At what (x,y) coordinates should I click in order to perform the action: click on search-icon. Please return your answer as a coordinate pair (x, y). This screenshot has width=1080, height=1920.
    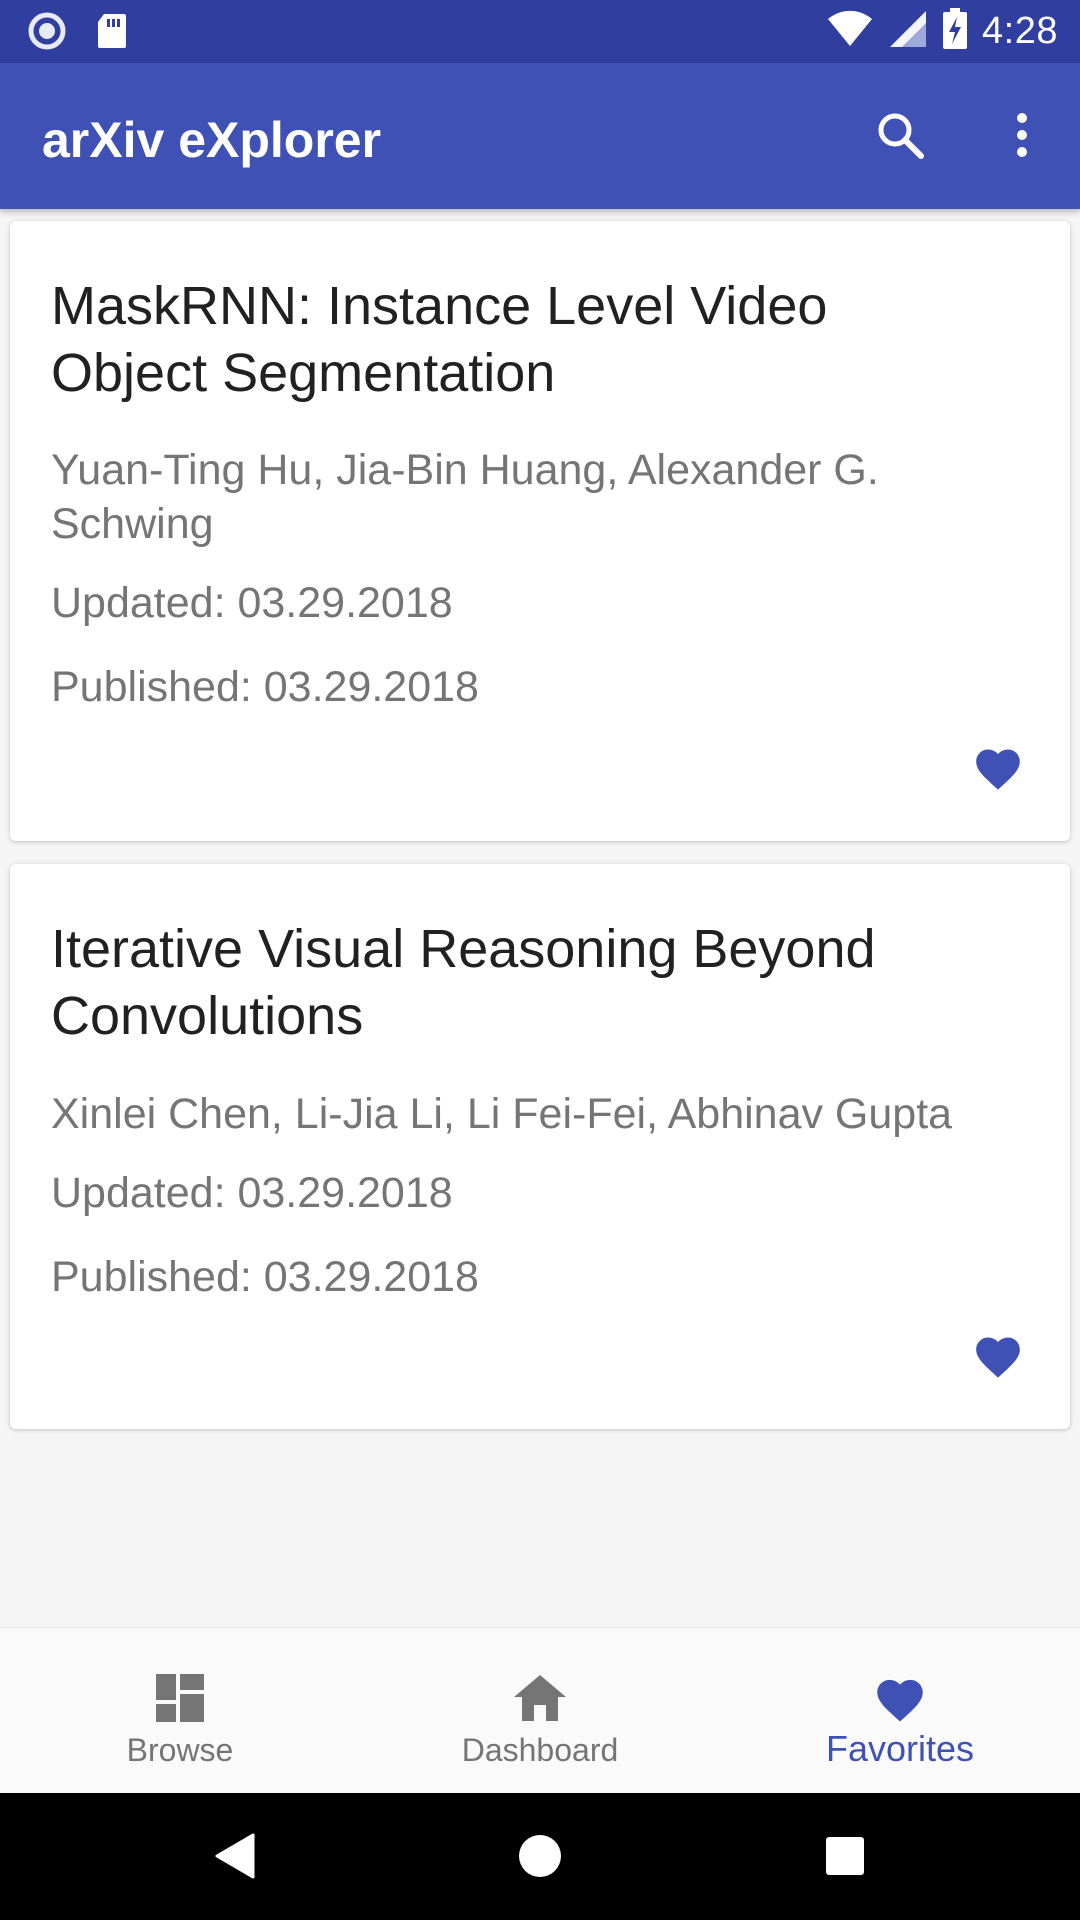
    Looking at the image, I should click on (900, 137).